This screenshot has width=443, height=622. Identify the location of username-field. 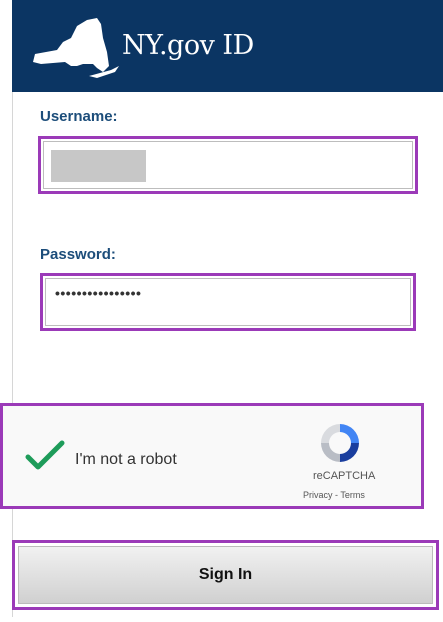
(228, 165).